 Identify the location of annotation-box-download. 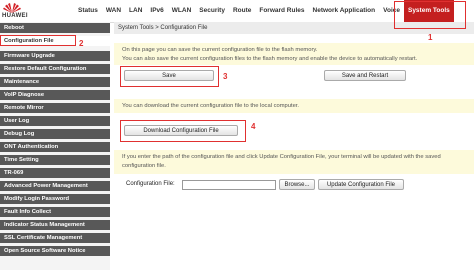
(183, 131).